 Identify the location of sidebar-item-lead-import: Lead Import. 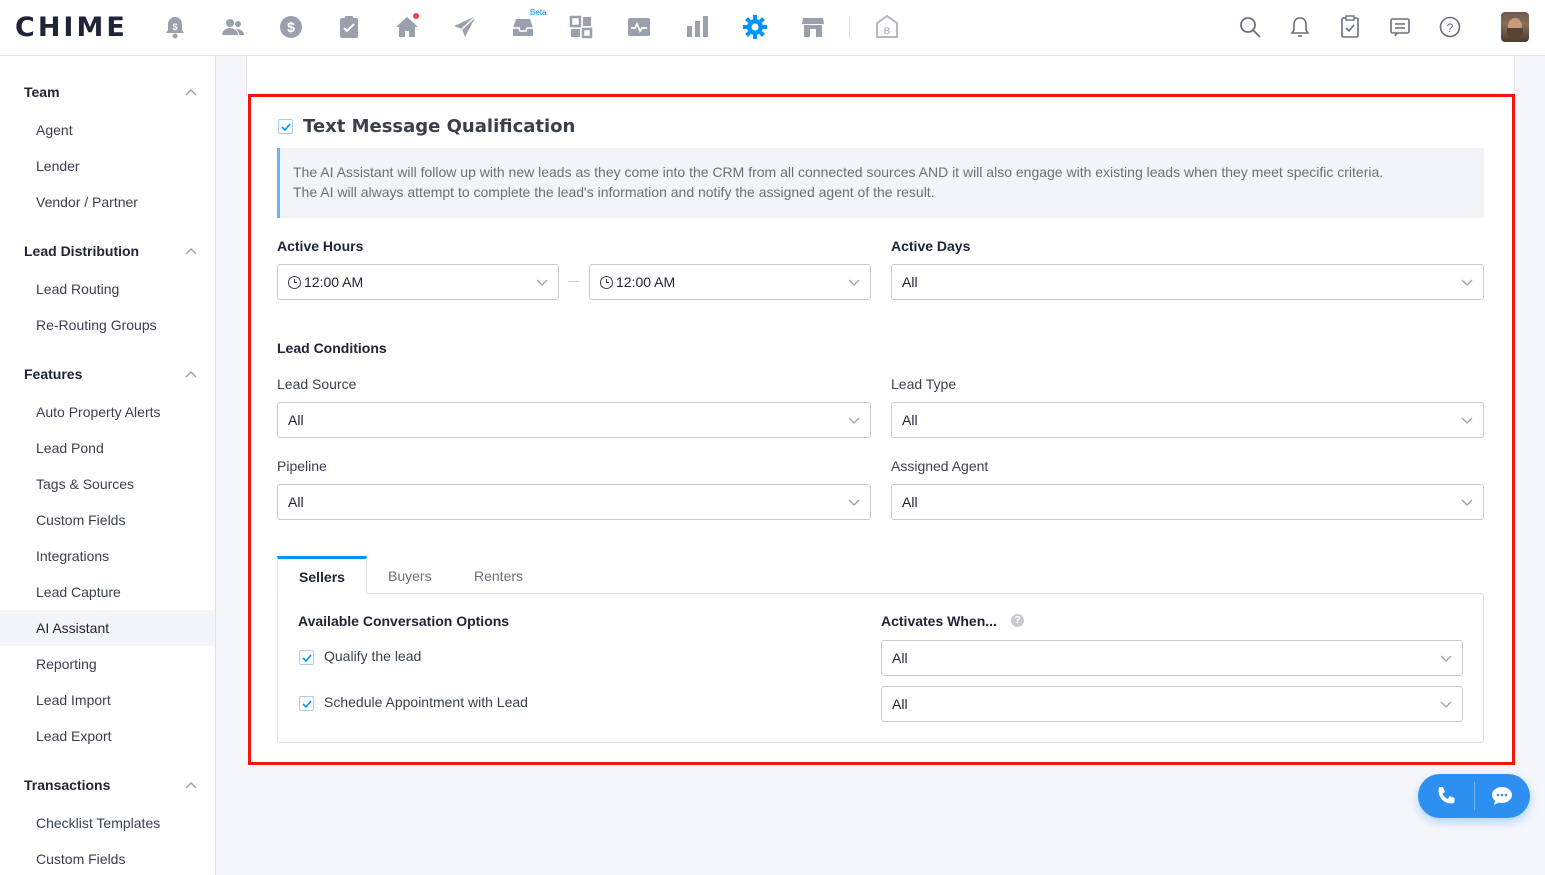
(107, 700).